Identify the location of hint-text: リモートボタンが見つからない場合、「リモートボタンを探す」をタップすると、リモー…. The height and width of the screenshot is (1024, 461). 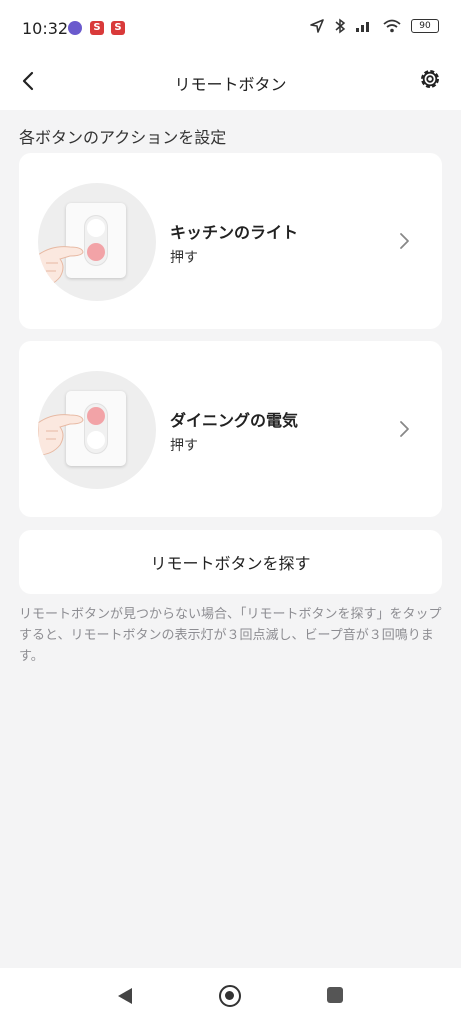
(230, 635).